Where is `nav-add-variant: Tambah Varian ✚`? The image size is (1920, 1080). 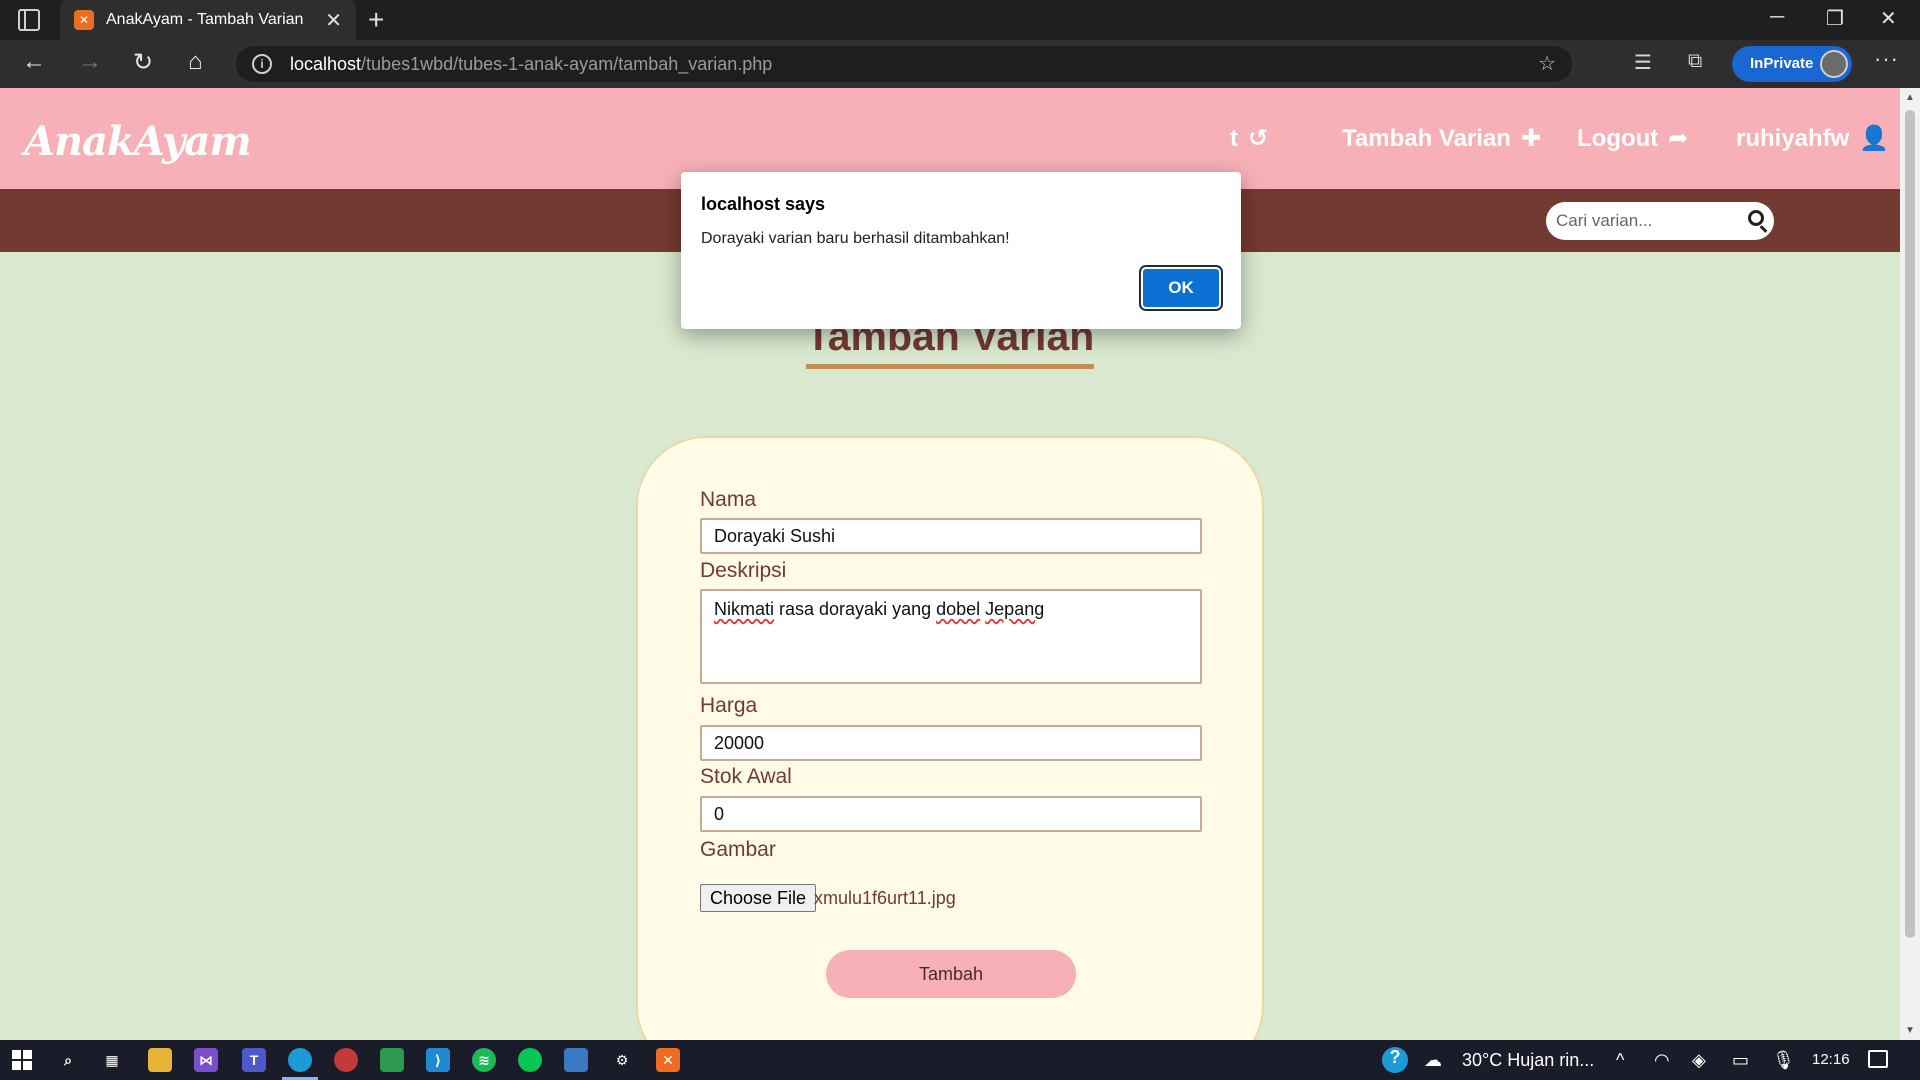
nav-add-variant: Tambah Varian ✚ is located at coordinates (1441, 138).